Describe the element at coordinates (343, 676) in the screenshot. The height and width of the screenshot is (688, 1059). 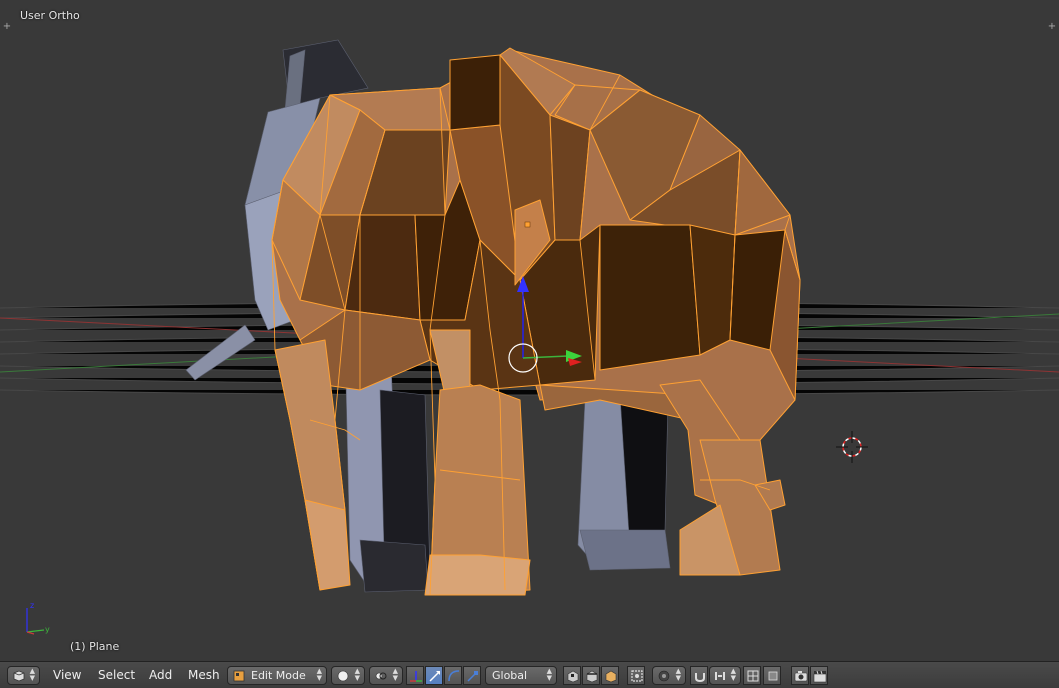
I see `viewport-shading-icon` at that location.